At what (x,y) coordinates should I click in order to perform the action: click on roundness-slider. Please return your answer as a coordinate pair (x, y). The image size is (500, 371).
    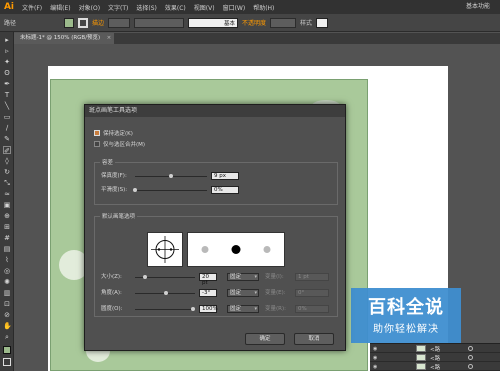
    Looking at the image, I should click on (165, 309).